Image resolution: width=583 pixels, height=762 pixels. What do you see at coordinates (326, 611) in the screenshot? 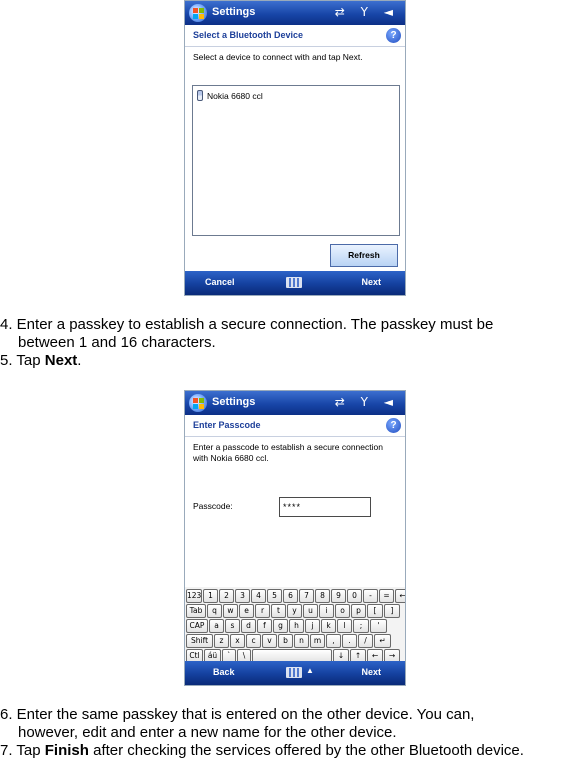
I see `keyboard-key: i` at bounding box center [326, 611].